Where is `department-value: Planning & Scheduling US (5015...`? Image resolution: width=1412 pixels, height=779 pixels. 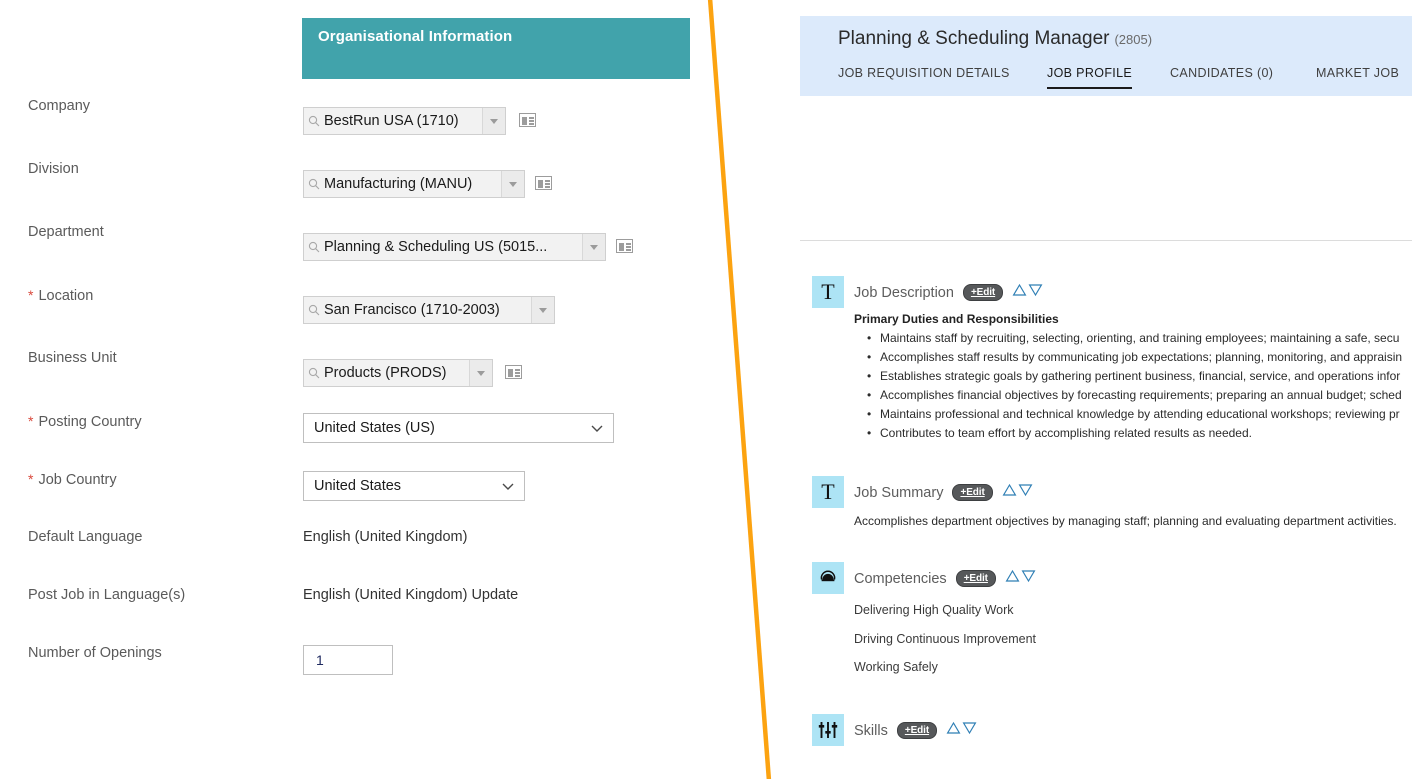
department-value: Planning & Scheduling US (5015... is located at coordinates (436, 247).